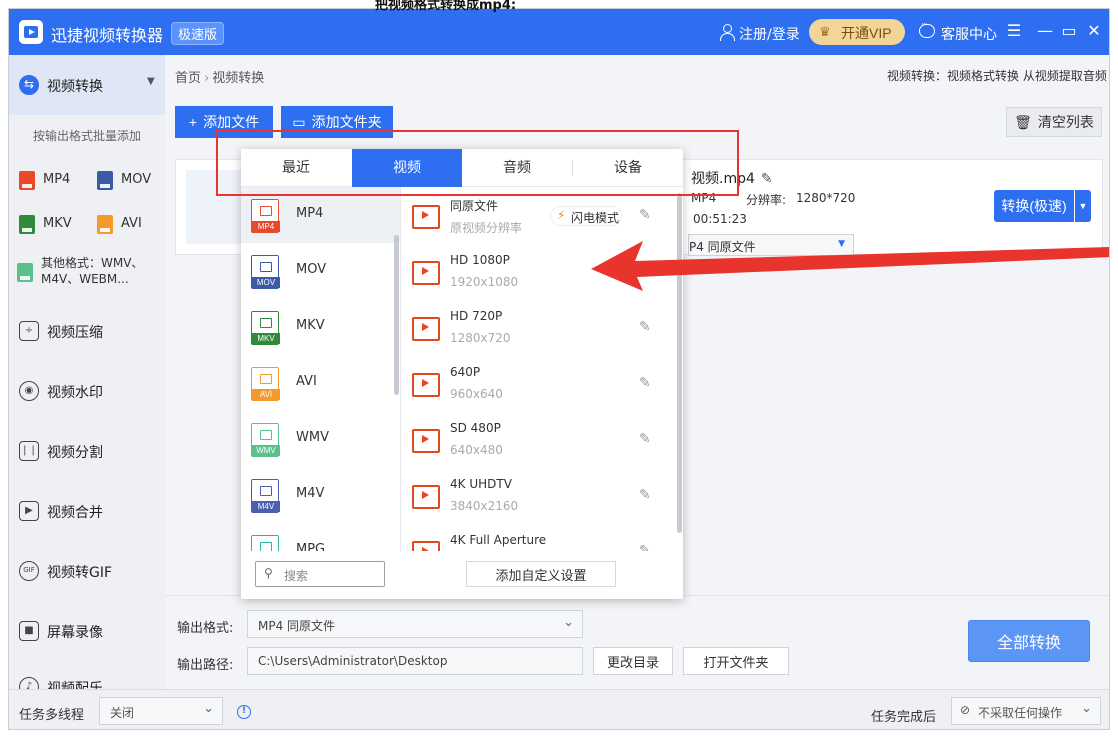 The image size is (1118, 738). I want to click on format-search-input: ⚲ 搜索, so click(320, 574).